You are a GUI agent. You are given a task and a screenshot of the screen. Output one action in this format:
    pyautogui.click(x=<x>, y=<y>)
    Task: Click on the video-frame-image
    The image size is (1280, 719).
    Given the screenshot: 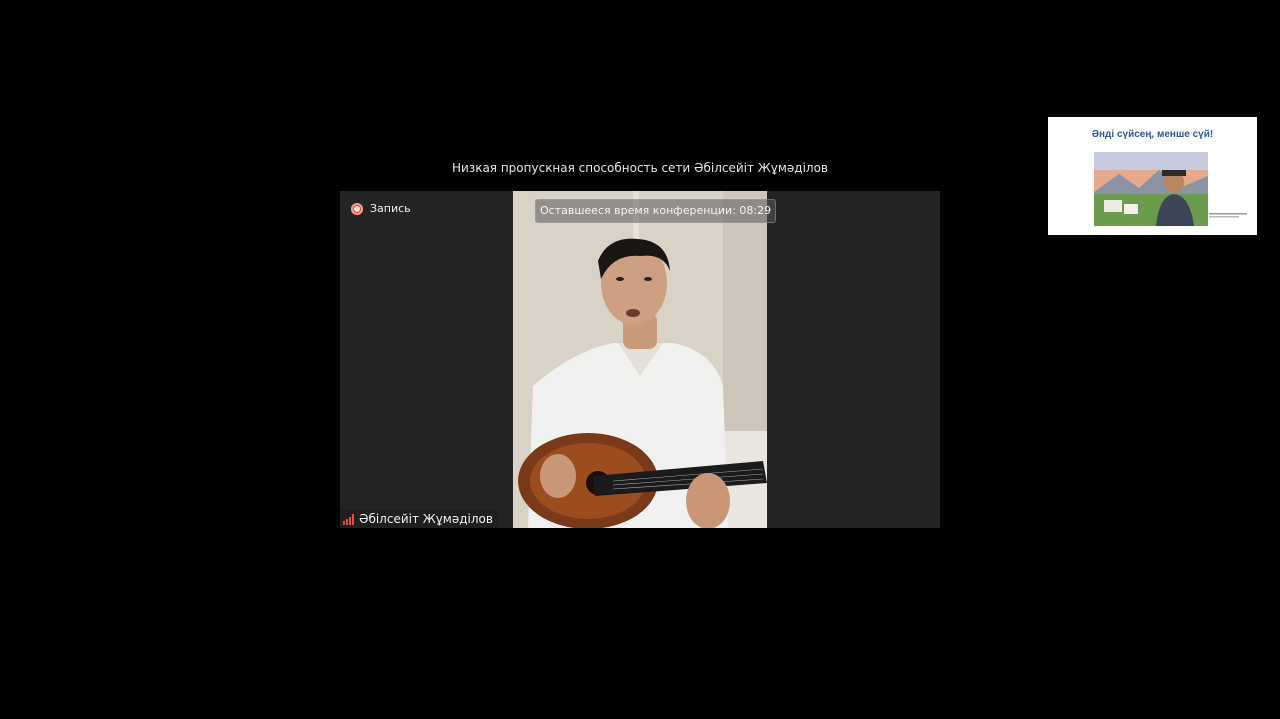 What is the action you would take?
    pyautogui.click(x=640, y=359)
    